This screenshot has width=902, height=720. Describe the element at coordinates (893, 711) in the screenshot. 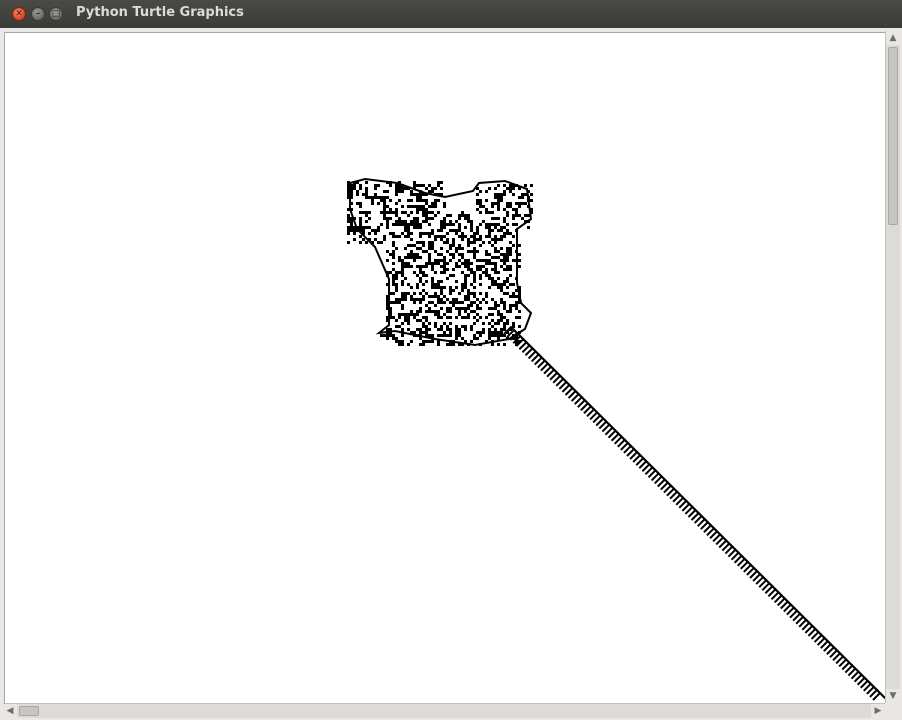

I see `scrollbar-corner` at that location.